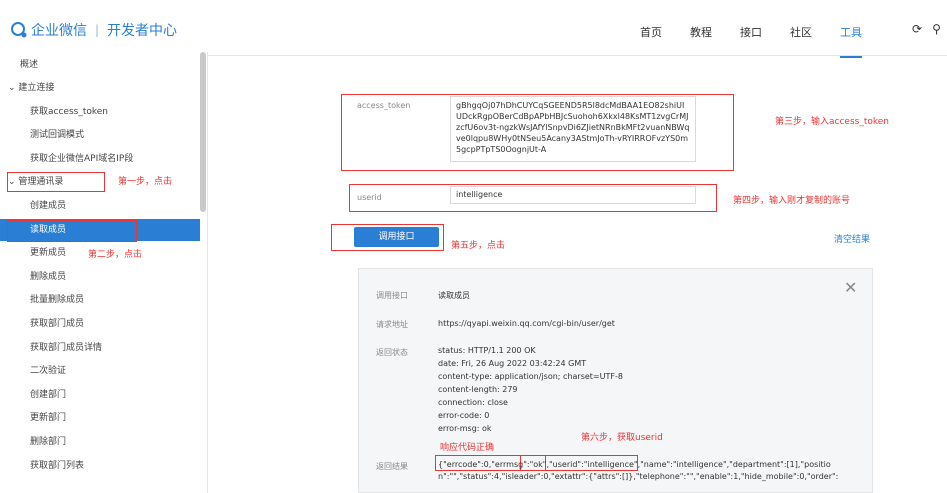 The height and width of the screenshot is (493, 947). I want to click on api-value: 读取成员, so click(454, 295).